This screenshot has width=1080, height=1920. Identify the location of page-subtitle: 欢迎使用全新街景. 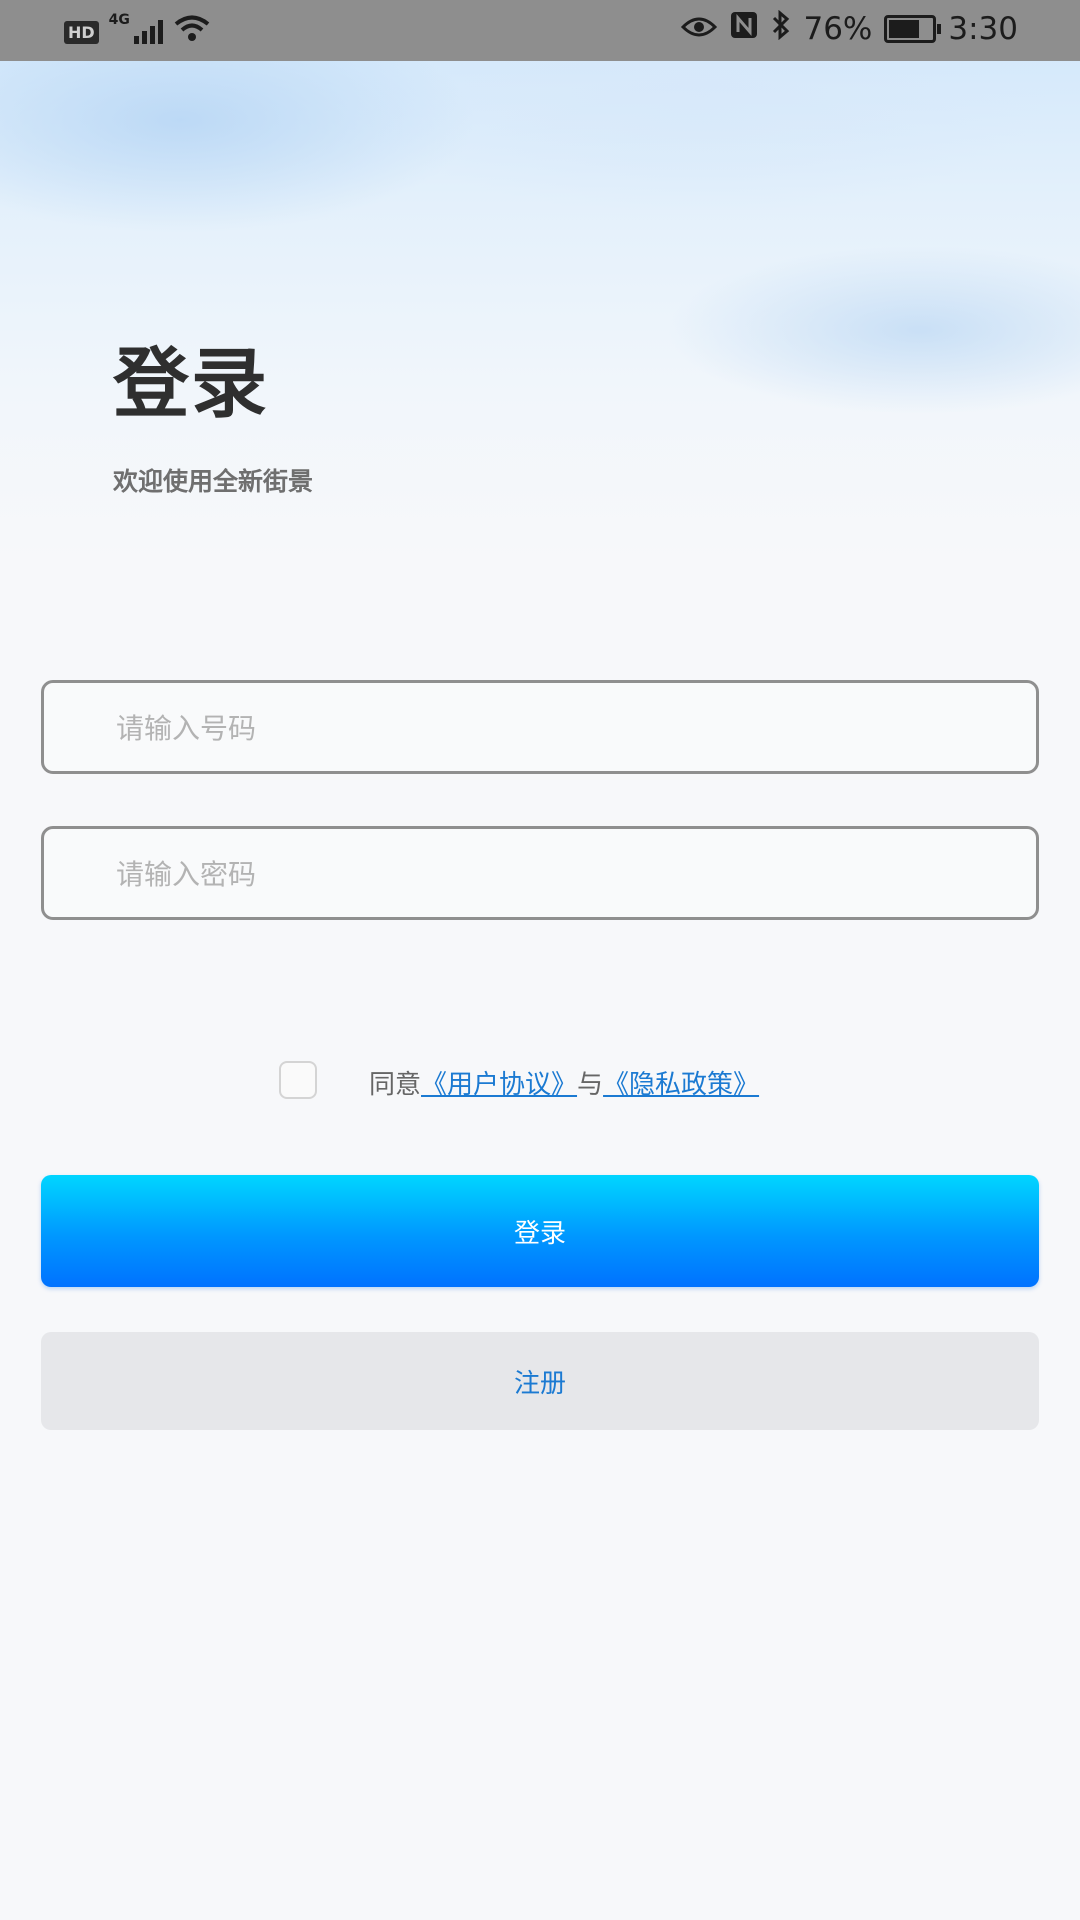
(213, 481).